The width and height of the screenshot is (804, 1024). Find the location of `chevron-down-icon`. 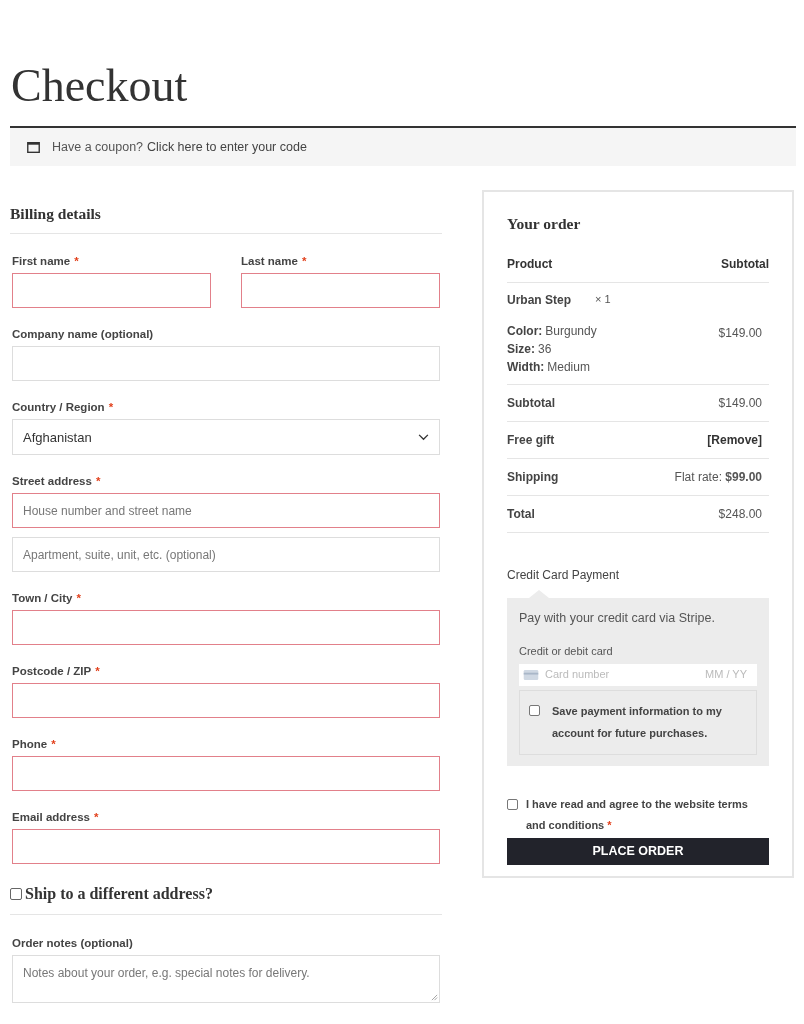

chevron-down-icon is located at coordinates (423, 437).